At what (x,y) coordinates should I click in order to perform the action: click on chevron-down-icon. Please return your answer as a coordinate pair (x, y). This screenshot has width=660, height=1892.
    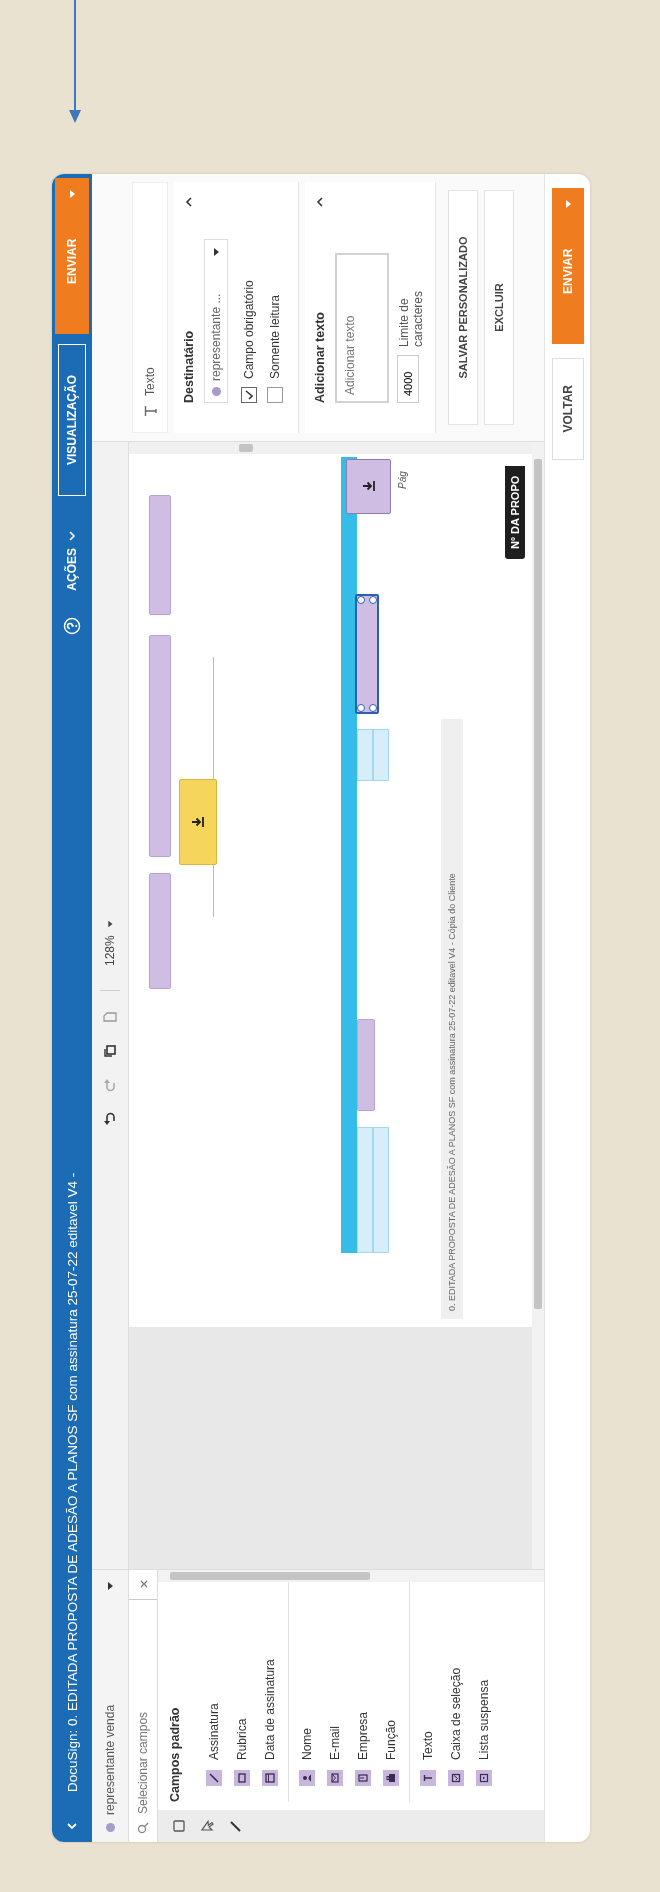
    Looking at the image, I should click on (72, 536).